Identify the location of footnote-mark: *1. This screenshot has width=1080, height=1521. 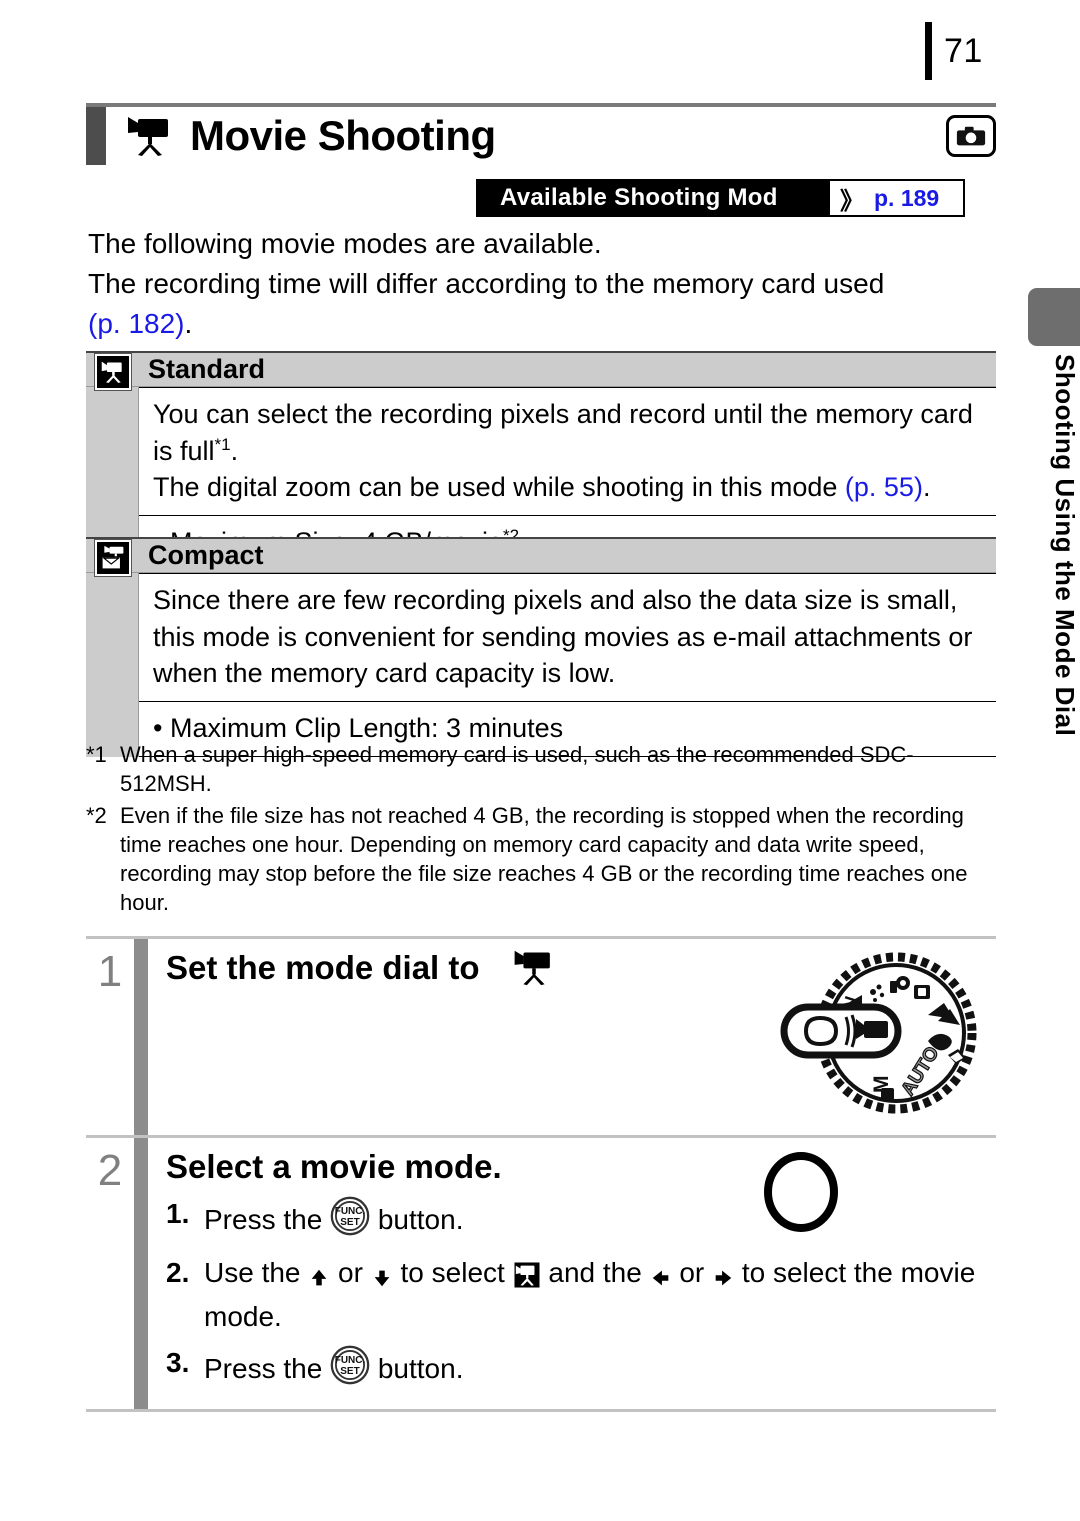
(96, 754).